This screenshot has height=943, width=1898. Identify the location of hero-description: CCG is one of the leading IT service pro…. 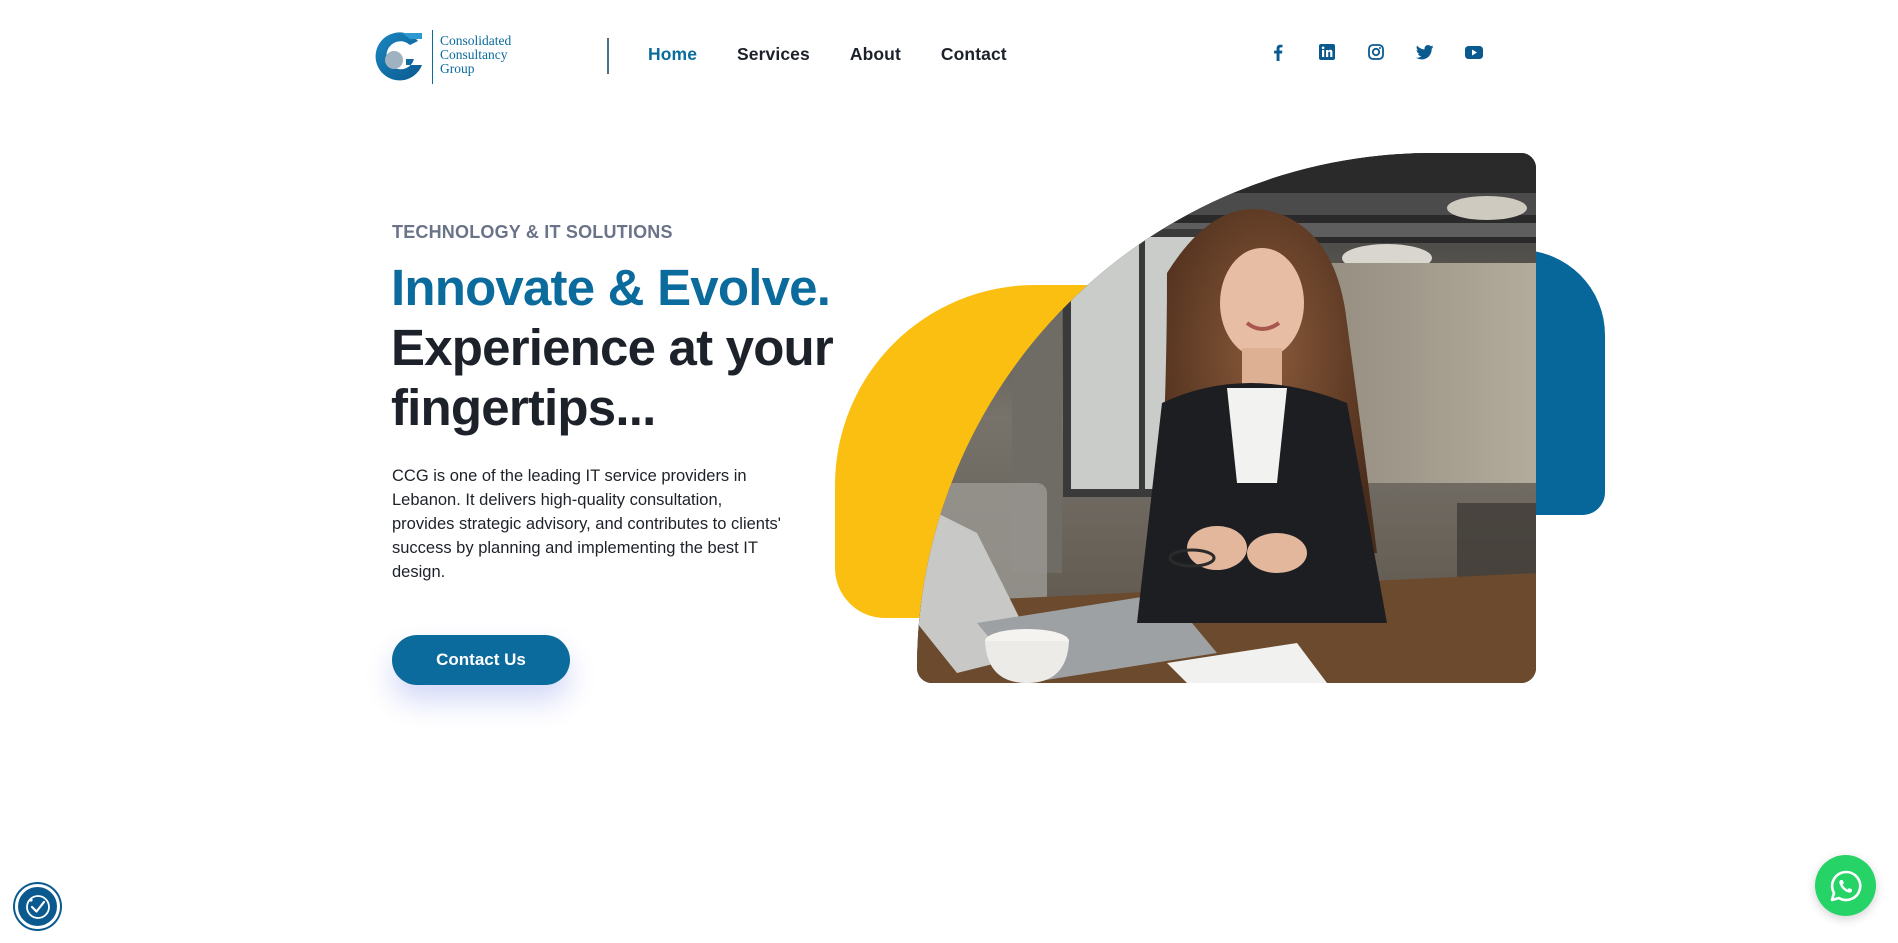
(586, 524).